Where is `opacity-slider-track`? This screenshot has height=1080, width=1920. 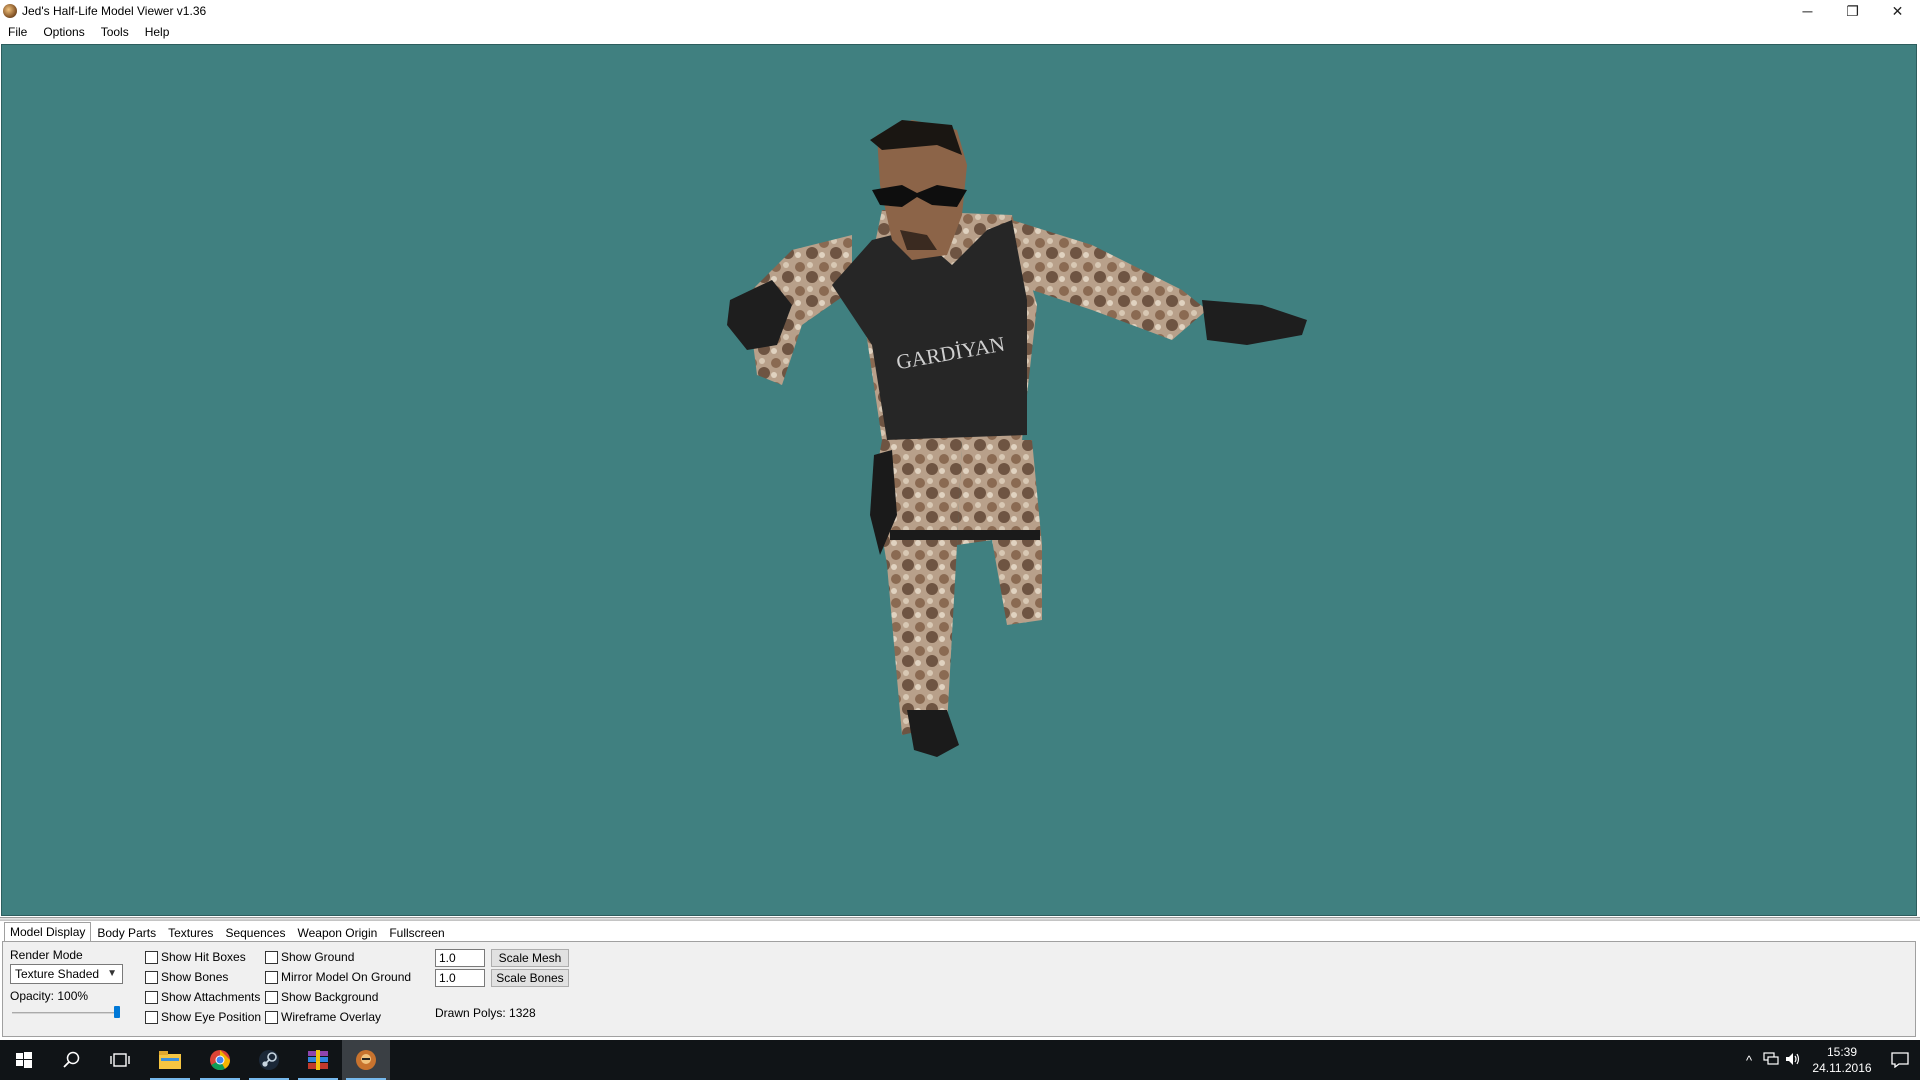
opacity-slider-track is located at coordinates (66, 1013).